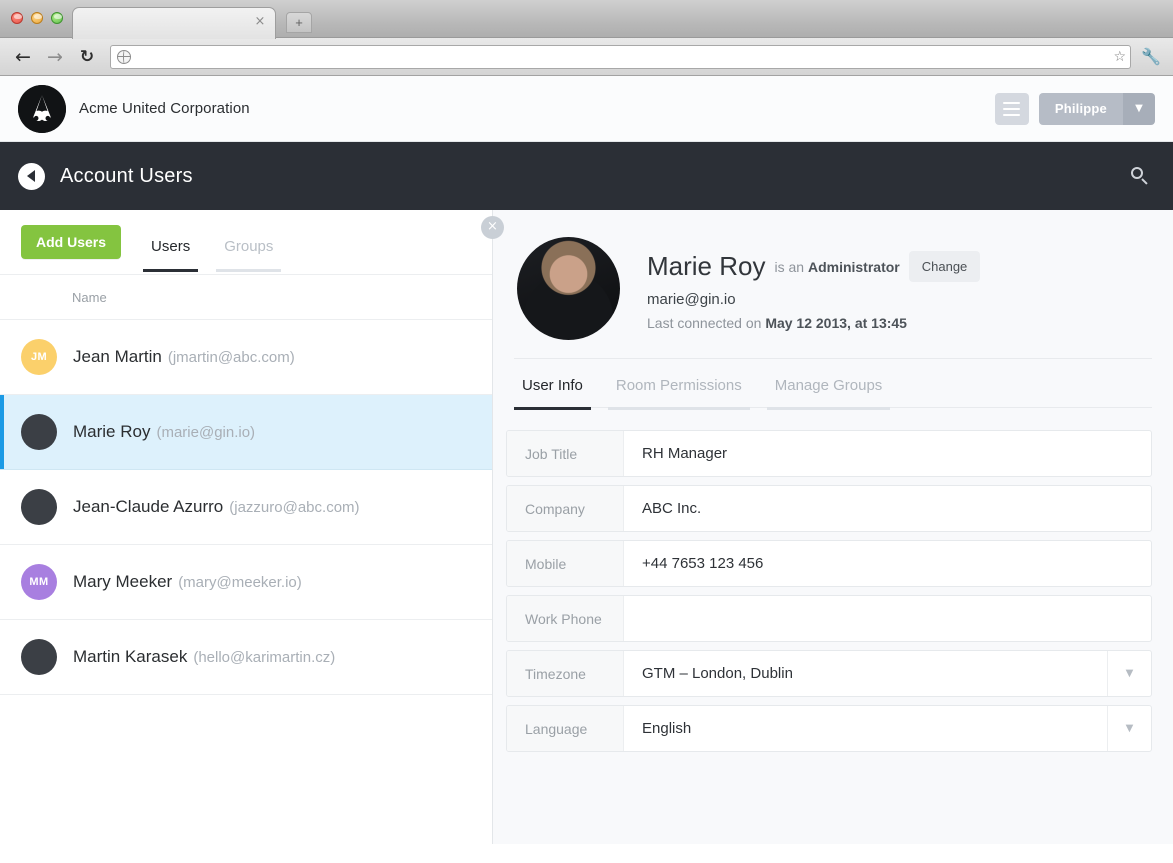 The image size is (1173, 863). What do you see at coordinates (586, 109) in the screenshot?
I see `app-header: Acme United Corporation Philippe ▼` at bounding box center [586, 109].